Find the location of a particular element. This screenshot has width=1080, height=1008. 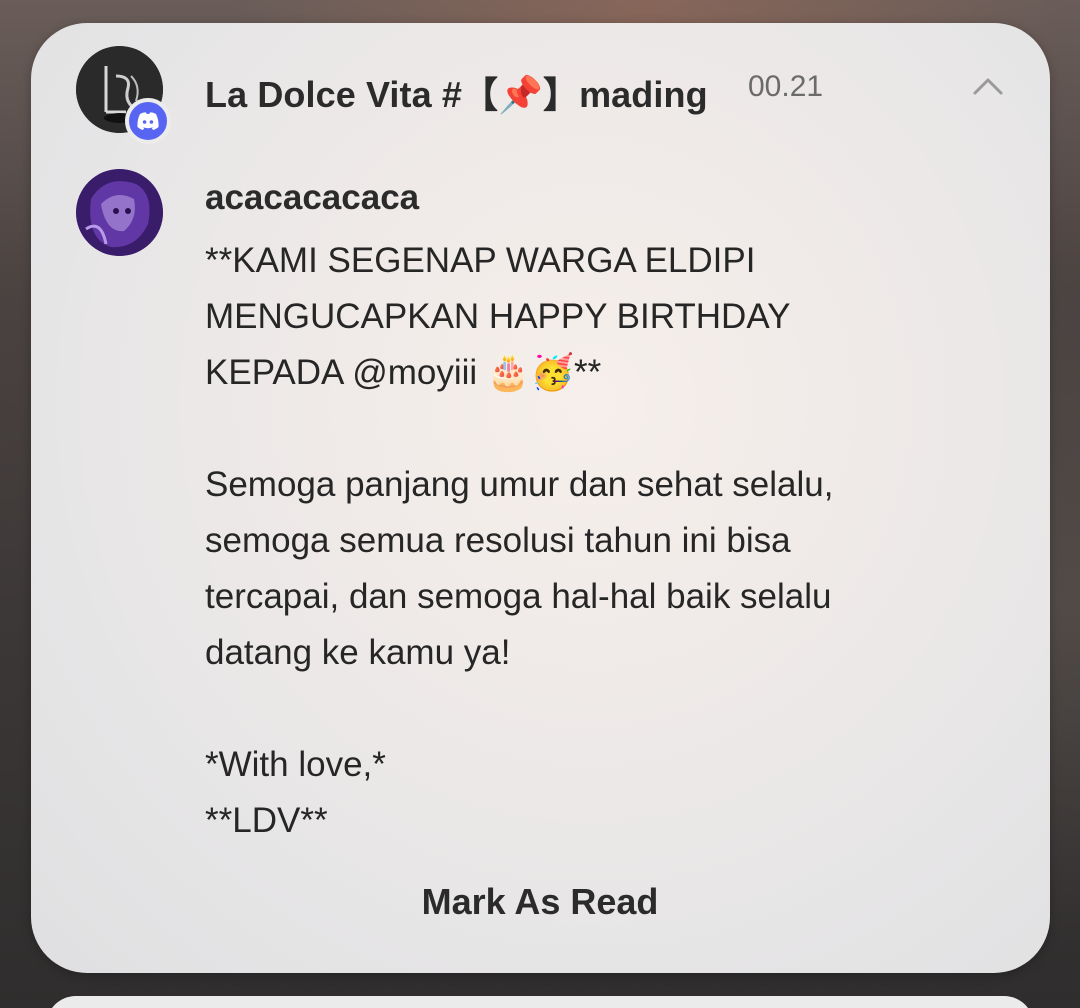

message-line: *With love,* is located at coordinates (295, 764).